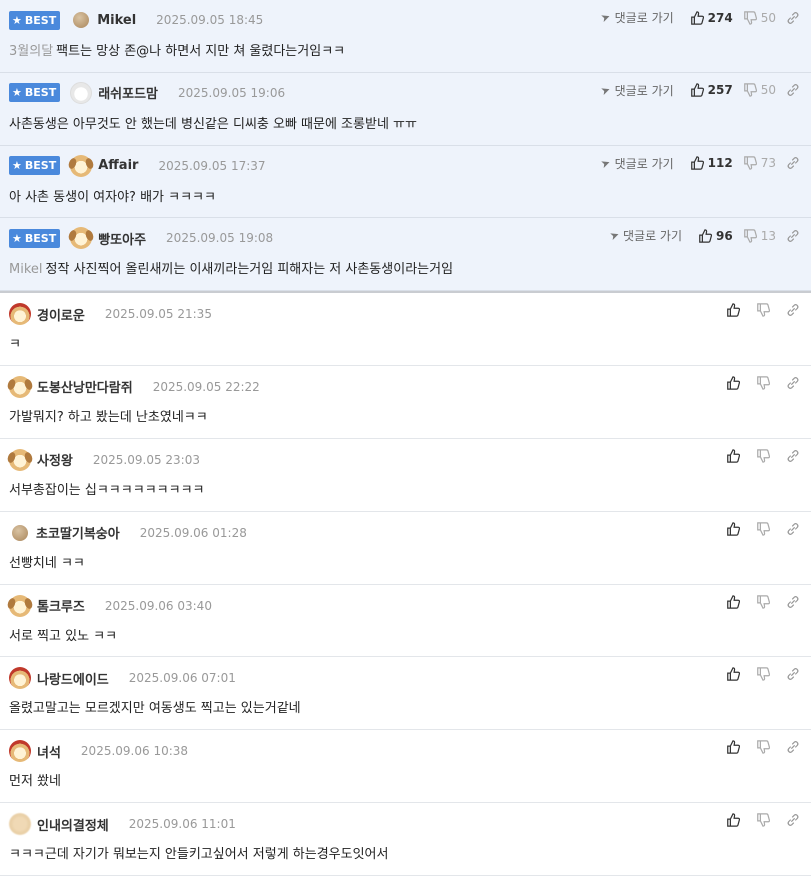  What do you see at coordinates (78, 532) in the screenshot?
I see `nickname: 초코딸기복숭아` at bounding box center [78, 532].